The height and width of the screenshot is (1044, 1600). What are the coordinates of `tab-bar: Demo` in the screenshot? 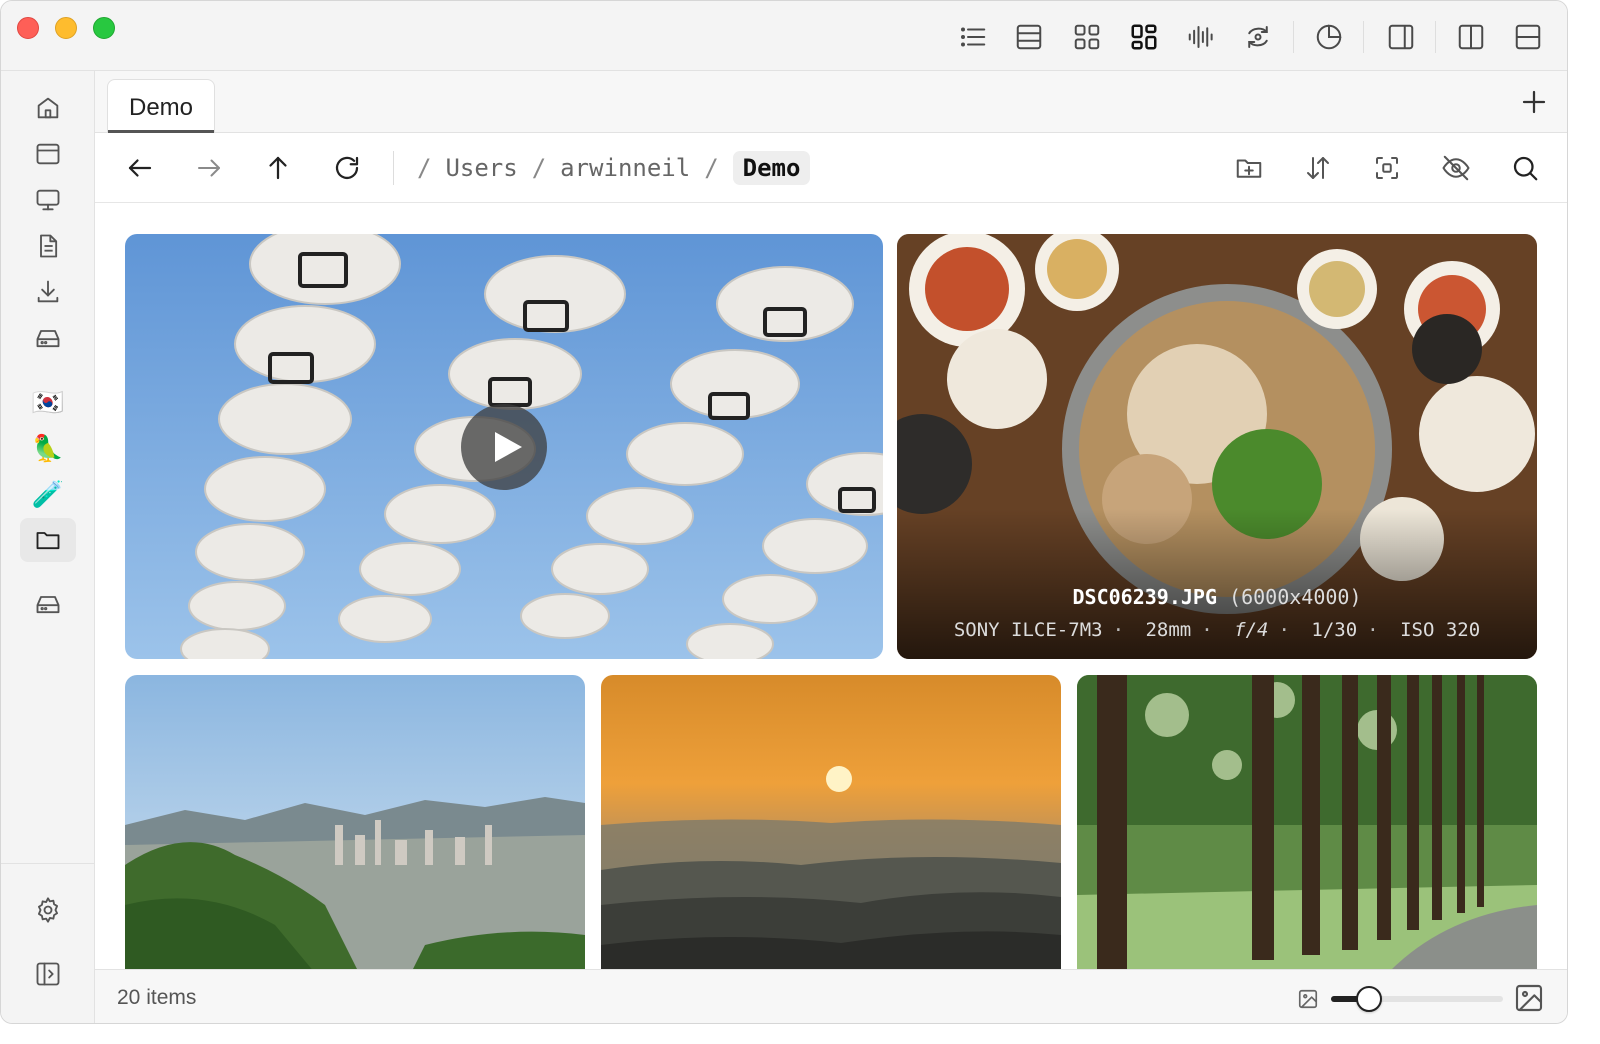 It's located at (831, 102).